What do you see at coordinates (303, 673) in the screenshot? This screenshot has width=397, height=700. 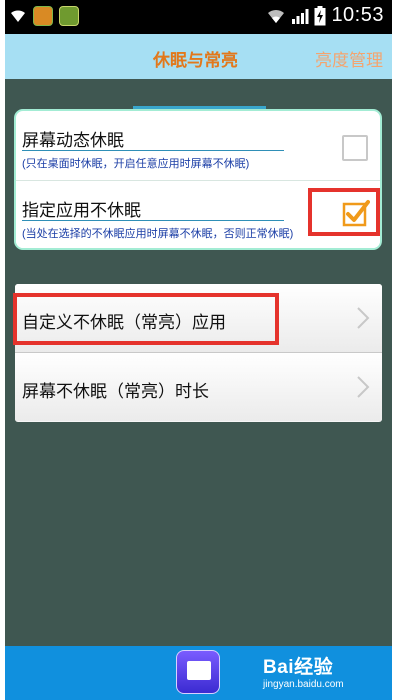 I see `baidu-watermark: Bai经验 jingyan.baidu.com` at bounding box center [303, 673].